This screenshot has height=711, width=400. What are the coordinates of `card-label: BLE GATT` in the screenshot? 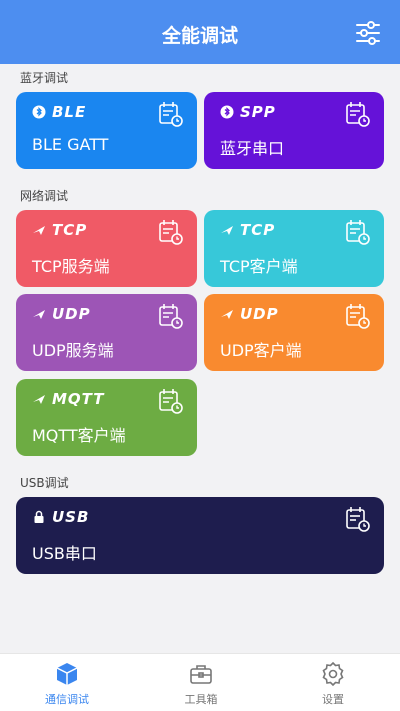 It's located at (70, 144).